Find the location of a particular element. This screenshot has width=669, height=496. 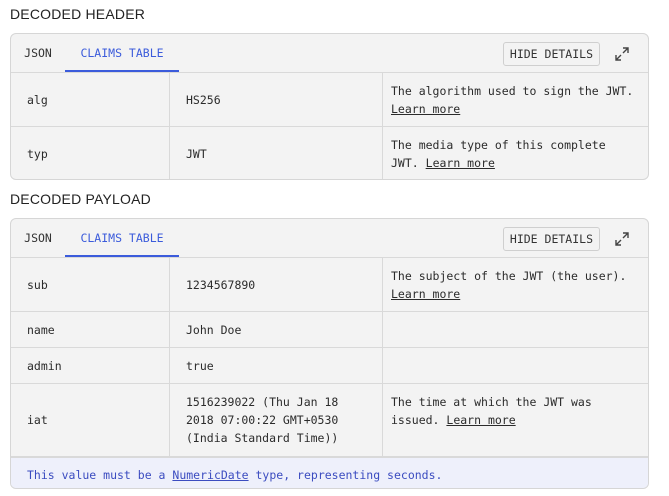

decoded-payload-title: DECODED PAYLOAD is located at coordinates (80, 199).